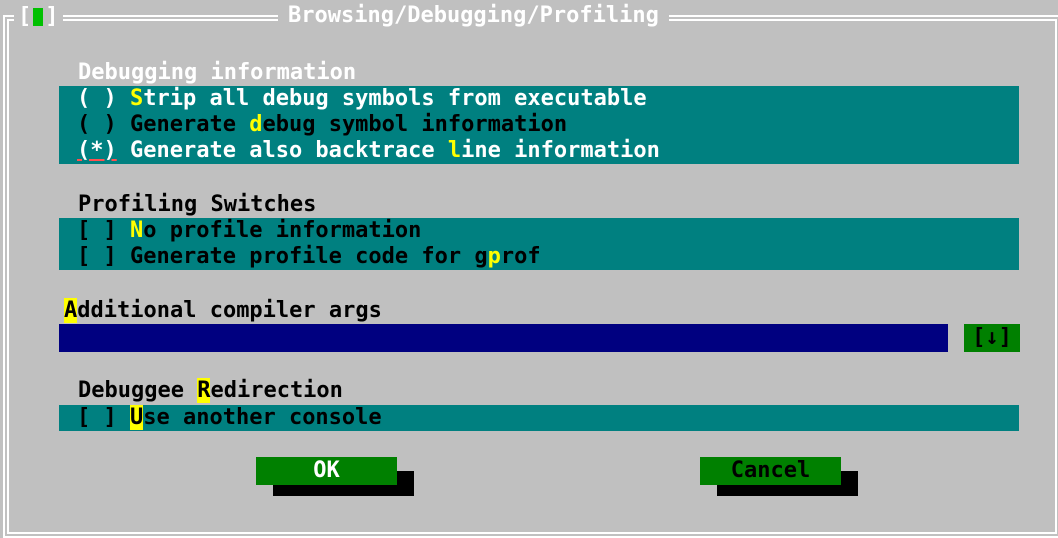  I want to click on checkbox-another-console: [ ] Use another console, so click(539, 418).